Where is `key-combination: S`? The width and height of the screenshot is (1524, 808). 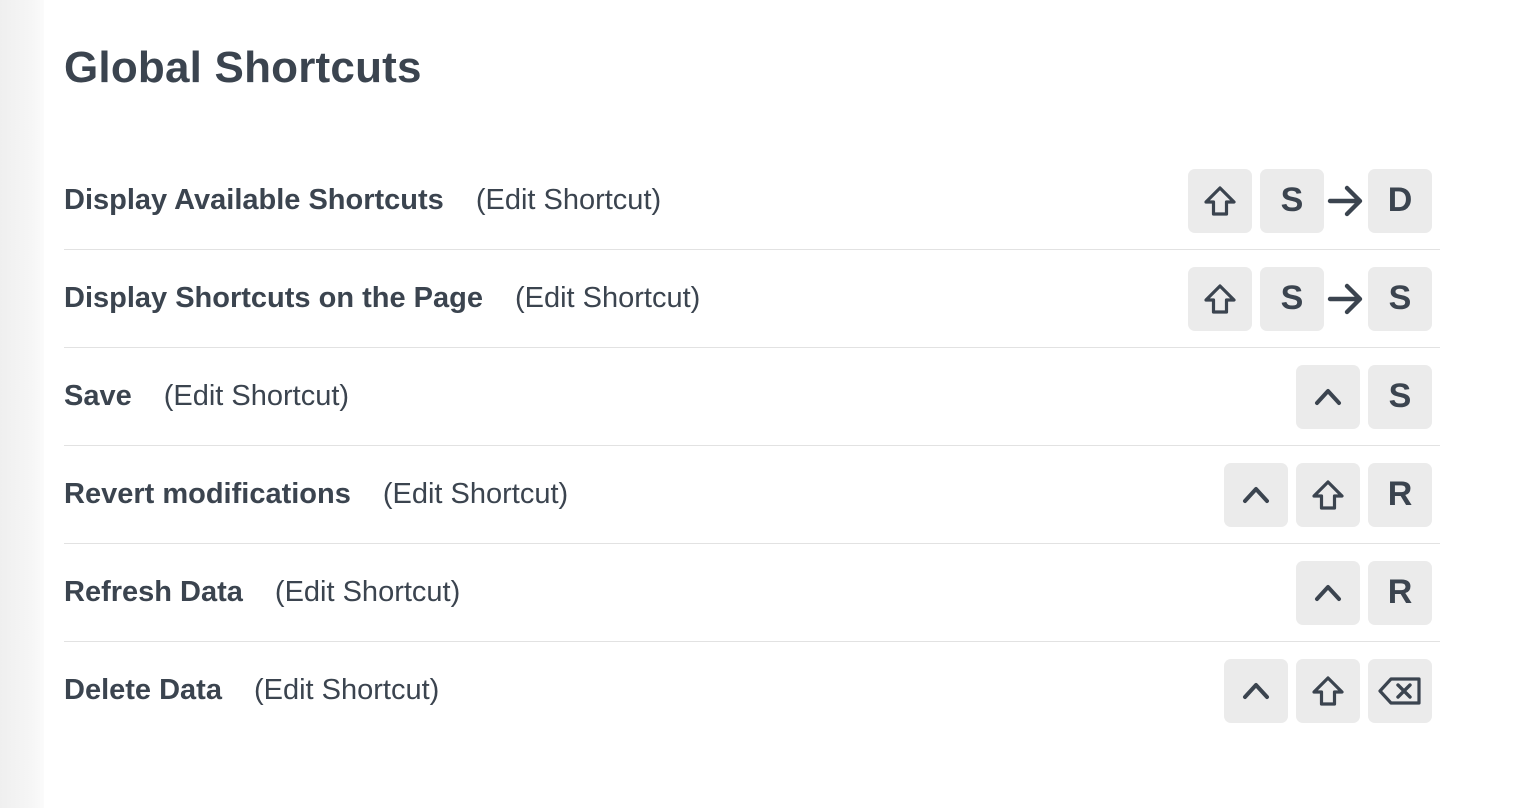
key-combination: S is located at coordinates (1364, 396).